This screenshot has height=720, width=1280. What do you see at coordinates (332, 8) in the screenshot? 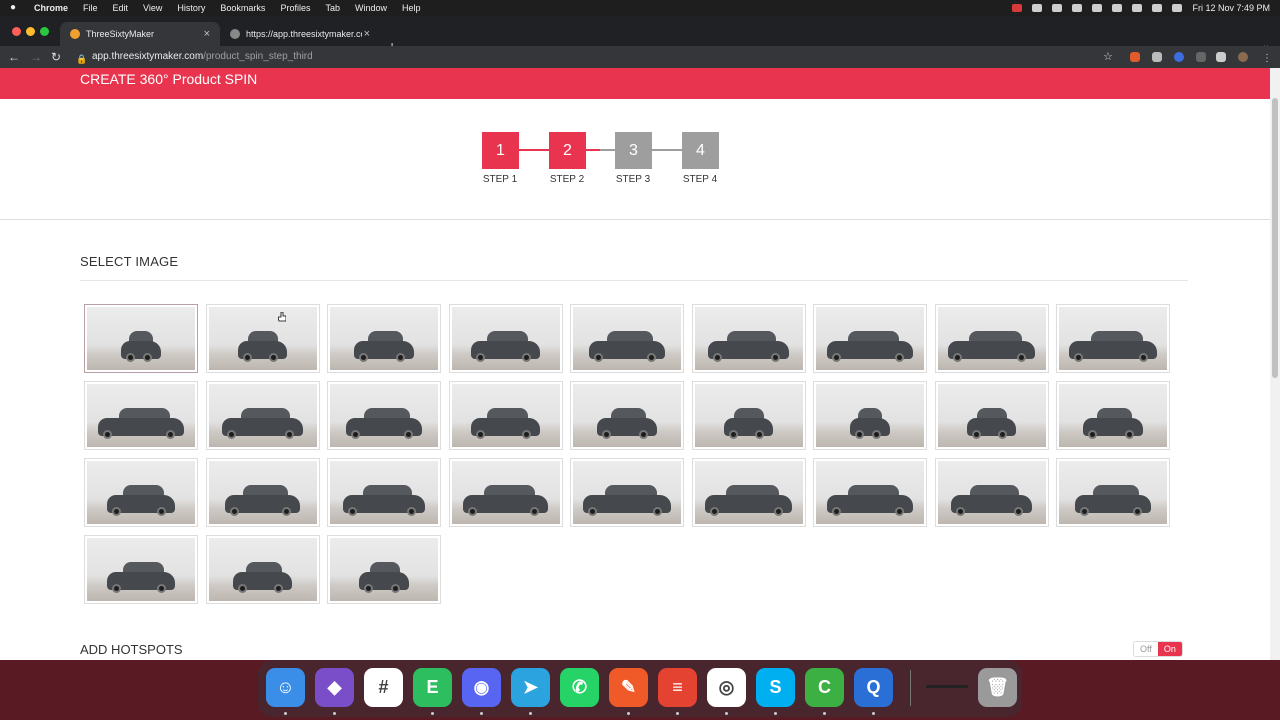
I see `menu-tab: Tab` at bounding box center [332, 8].